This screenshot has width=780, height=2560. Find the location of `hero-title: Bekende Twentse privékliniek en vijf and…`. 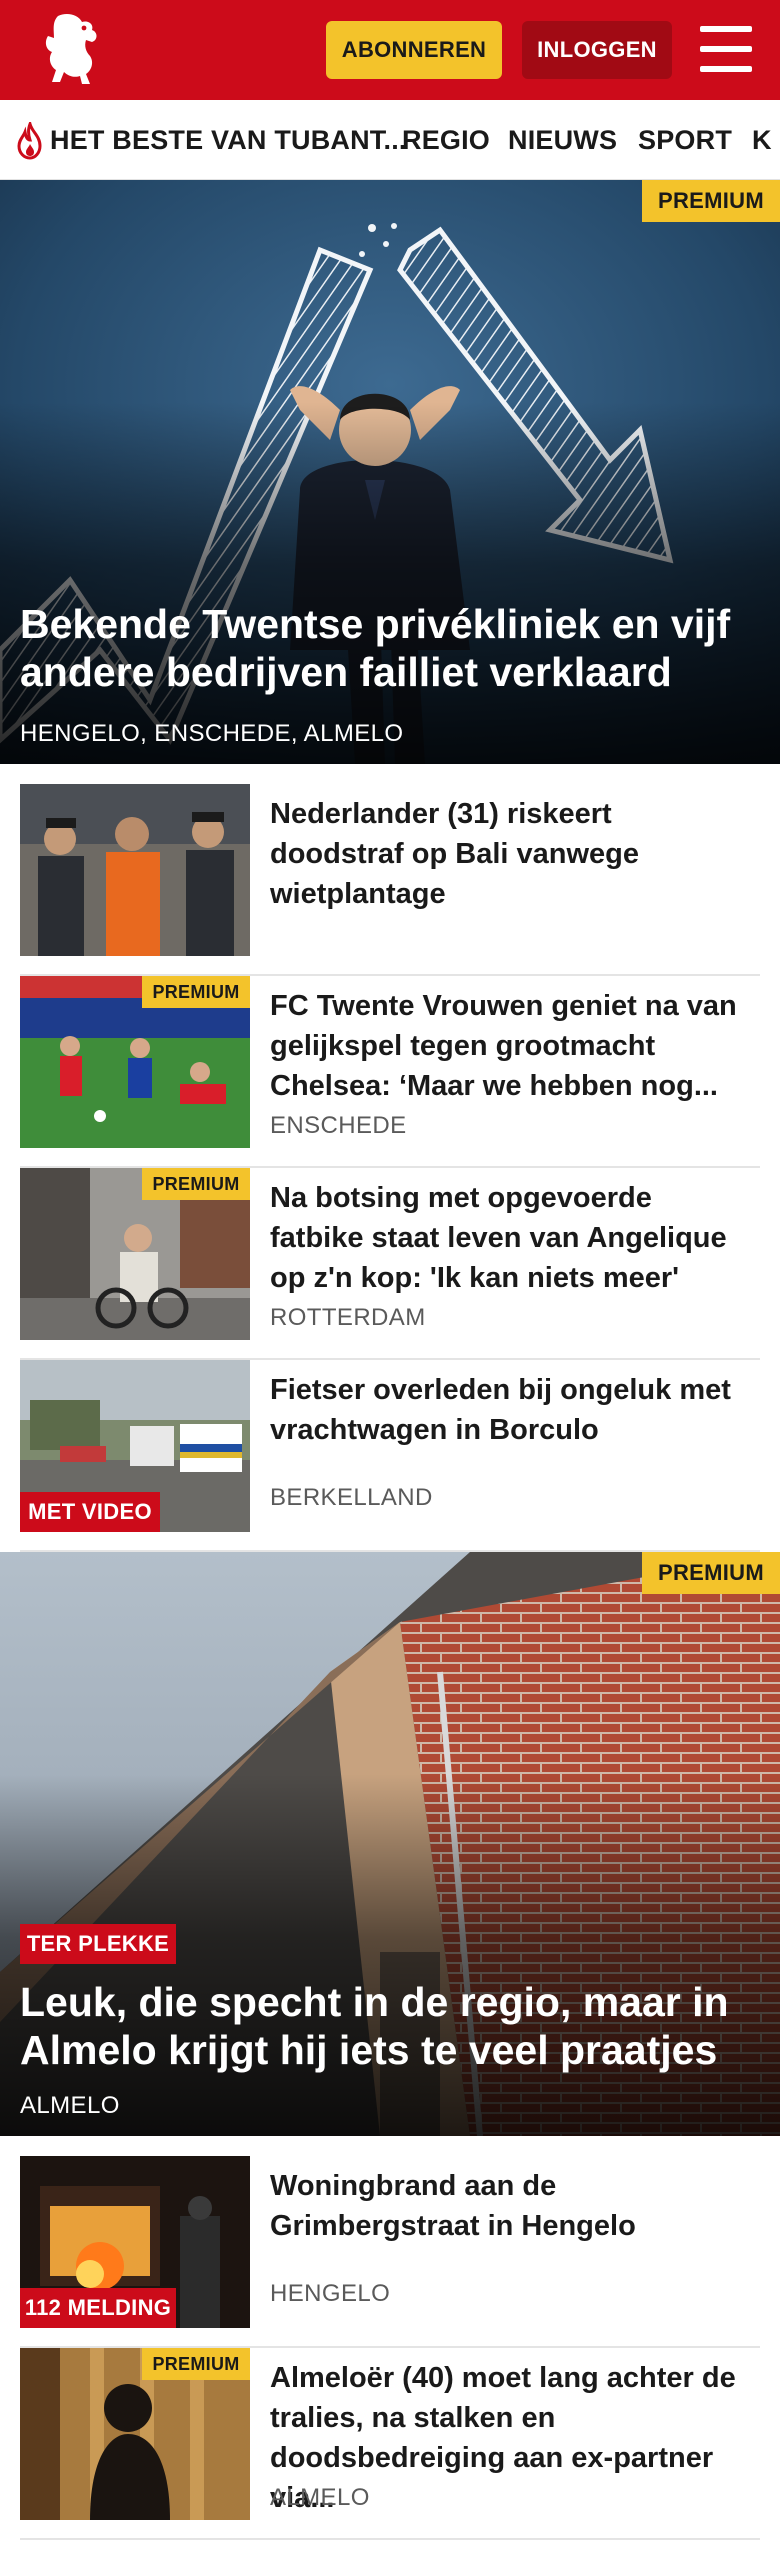

hero-title: Bekende Twentse privékliniek en vijf and… is located at coordinates (385, 648).